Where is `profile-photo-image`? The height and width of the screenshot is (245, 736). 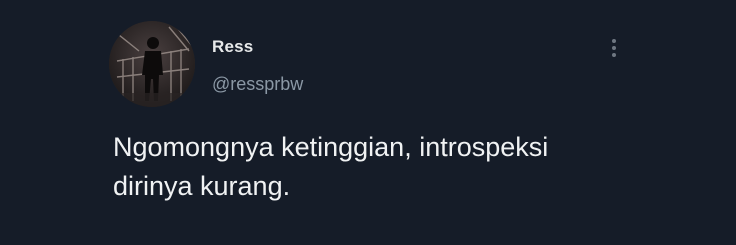
profile-photo-image is located at coordinates (152, 64).